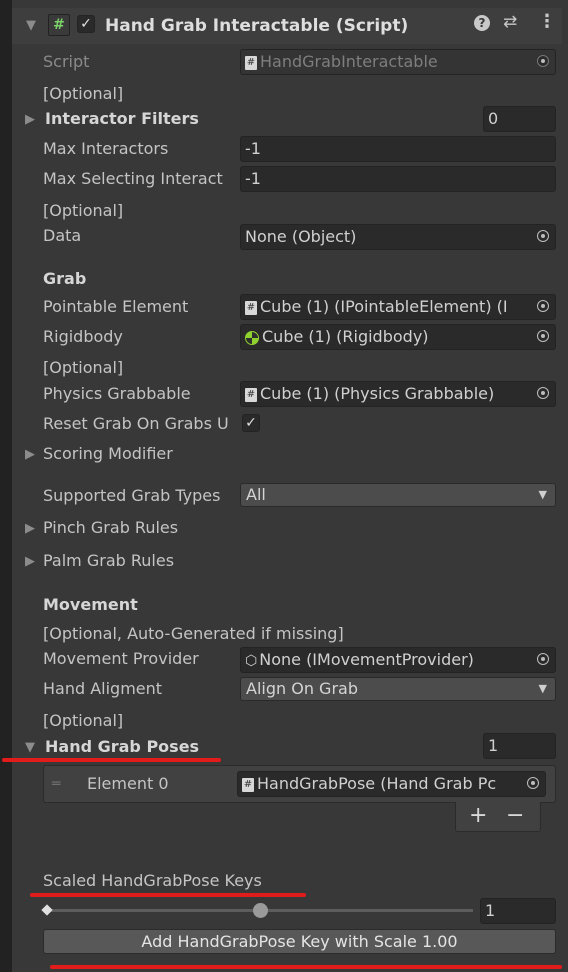  I want to click on kebab-menu-icon: ⋮, so click(547, 21).